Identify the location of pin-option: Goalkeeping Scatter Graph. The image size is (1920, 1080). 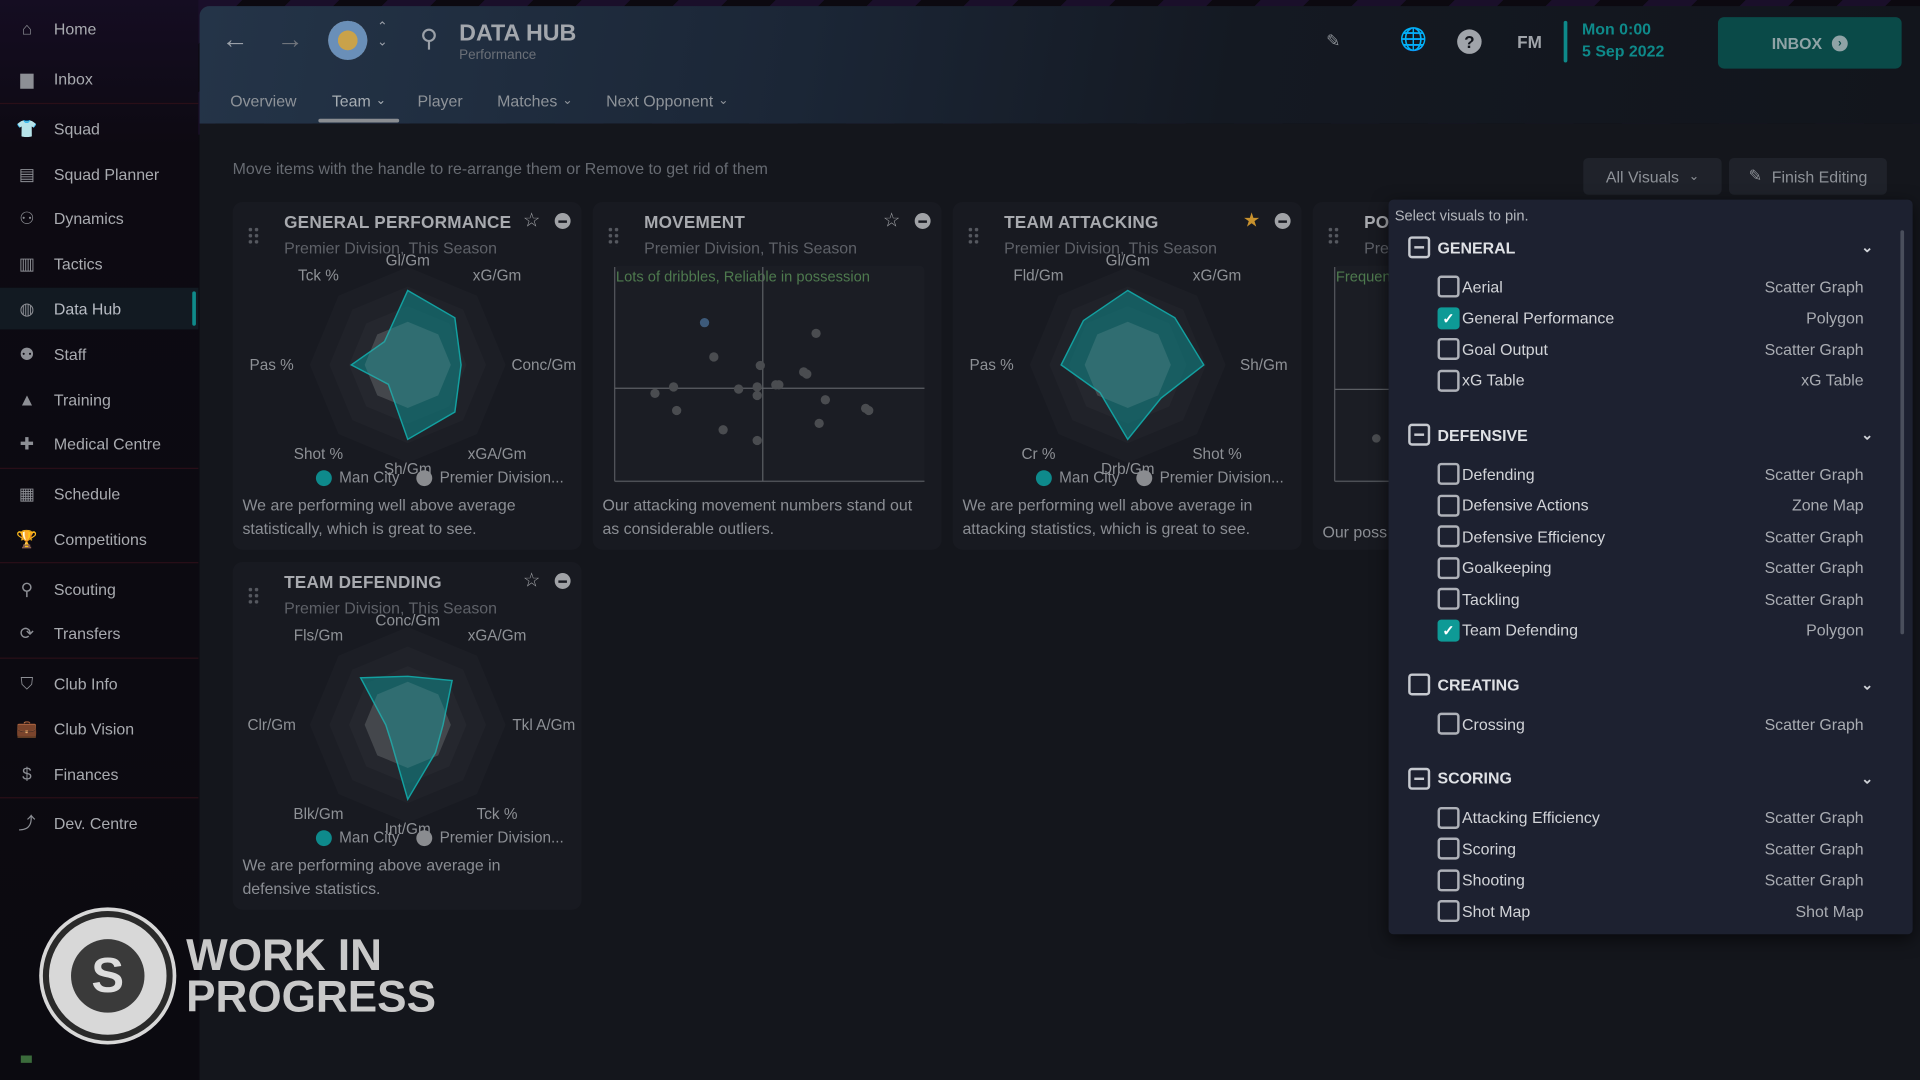
(1650, 567).